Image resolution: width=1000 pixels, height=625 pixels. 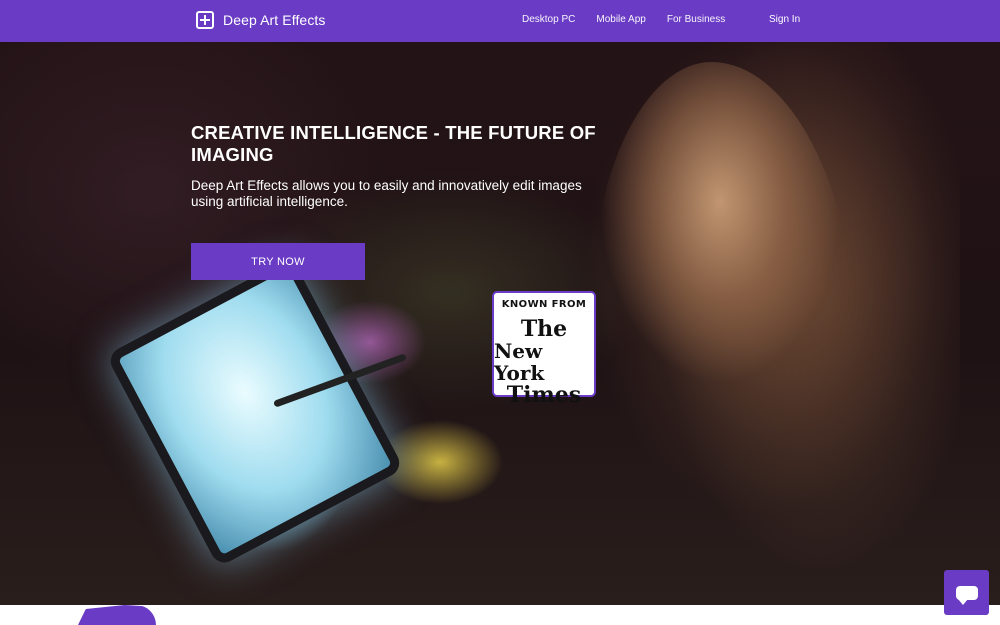 I want to click on chat-bubble-icon, so click(x=966, y=592).